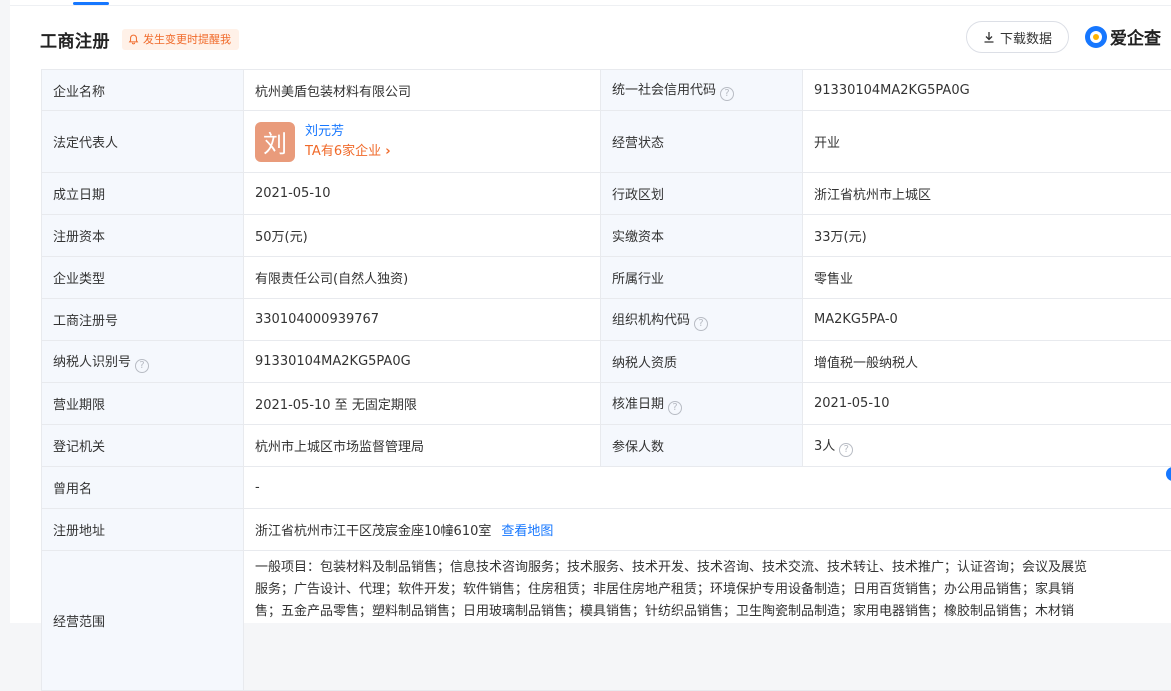 The image size is (1171, 691). What do you see at coordinates (987, 446) in the screenshot?
I see `insured-count-cell: 3人?` at bounding box center [987, 446].